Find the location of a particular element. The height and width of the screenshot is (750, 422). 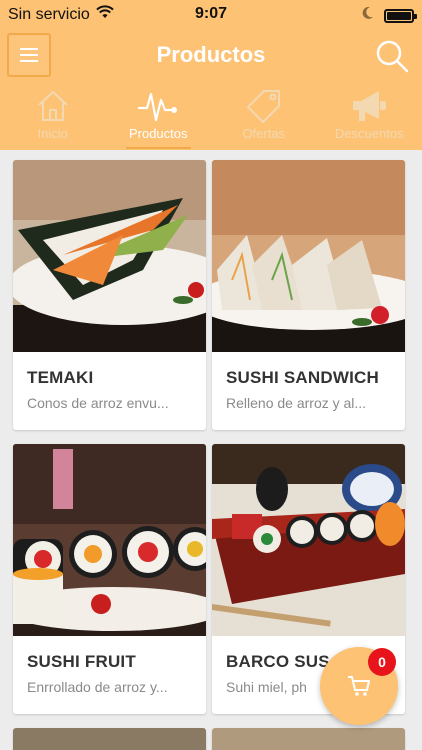

app-bar: Productos is located at coordinates (211, 58).